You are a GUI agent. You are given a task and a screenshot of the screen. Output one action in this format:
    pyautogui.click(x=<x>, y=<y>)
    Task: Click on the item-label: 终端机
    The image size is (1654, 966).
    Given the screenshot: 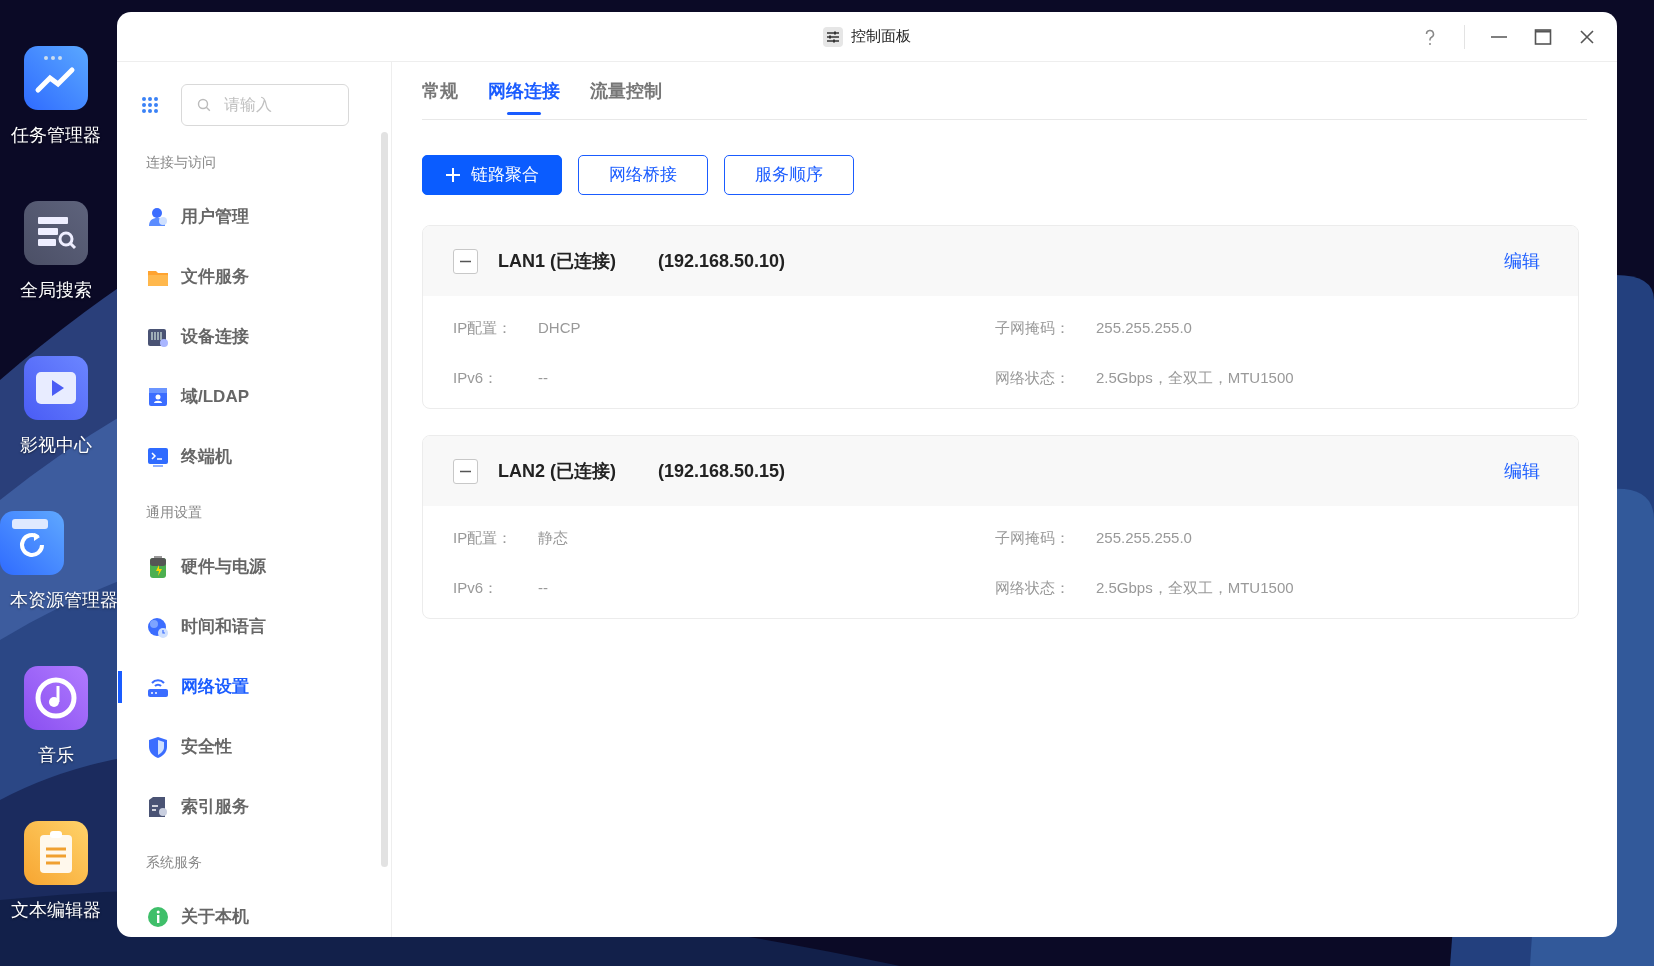 What is the action you would take?
    pyautogui.click(x=206, y=457)
    